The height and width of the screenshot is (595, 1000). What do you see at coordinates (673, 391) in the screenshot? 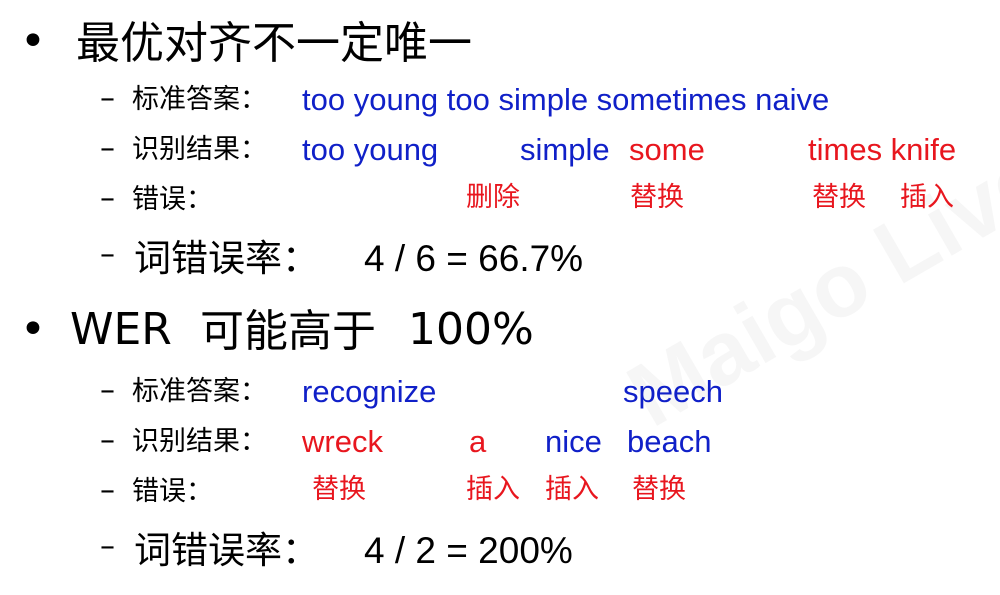
I see `reference-word: speech` at bounding box center [673, 391].